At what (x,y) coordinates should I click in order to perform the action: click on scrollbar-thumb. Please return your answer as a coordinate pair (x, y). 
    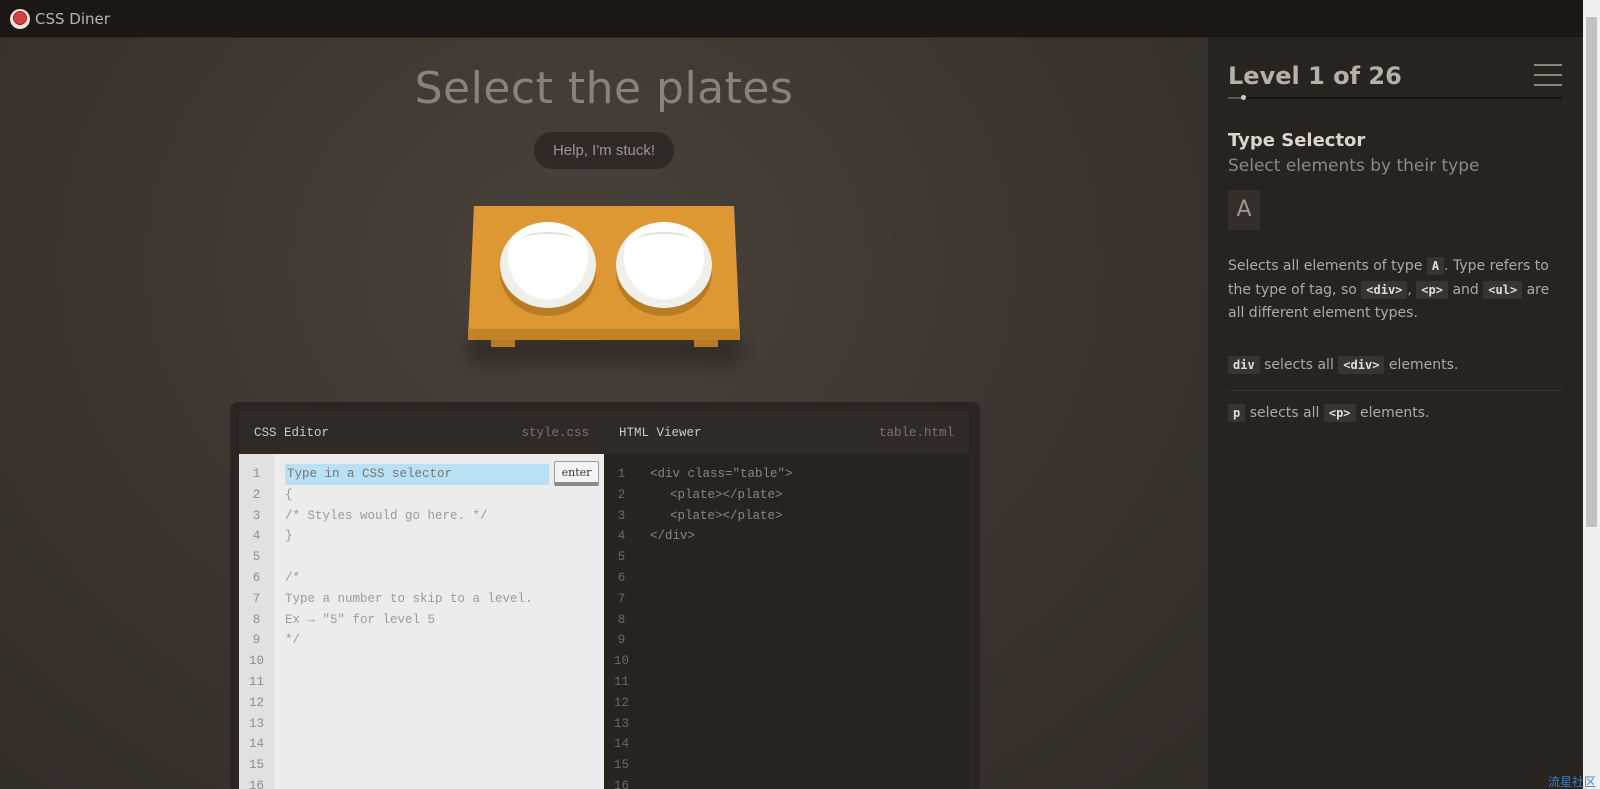
    Looking at the image, I should click on (1591, 272).